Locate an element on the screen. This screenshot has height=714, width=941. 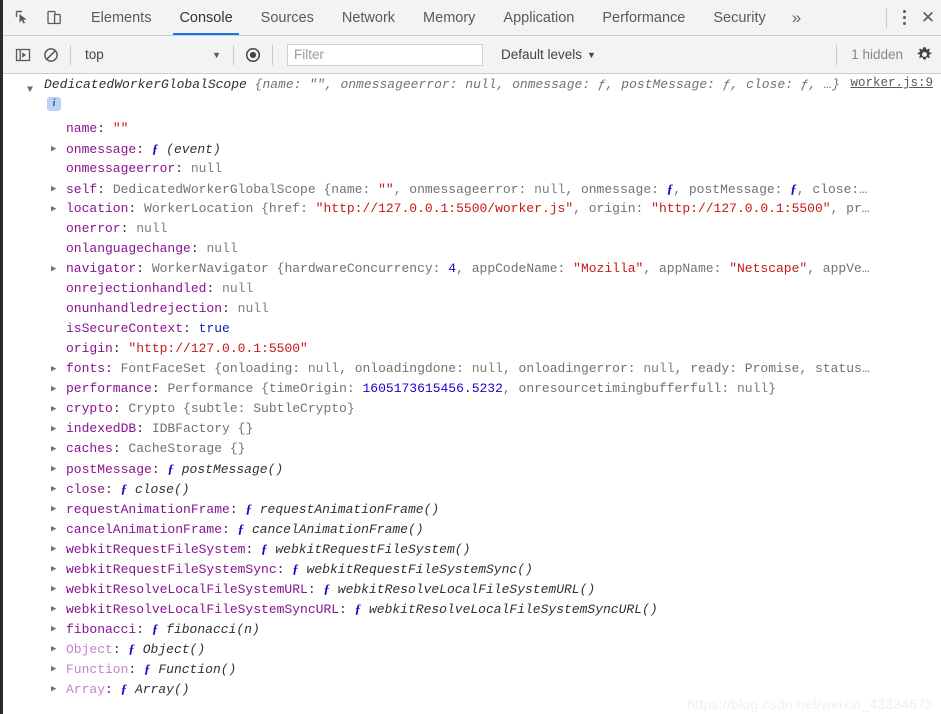
live-expression-icon is located at coordinates (253, 55).